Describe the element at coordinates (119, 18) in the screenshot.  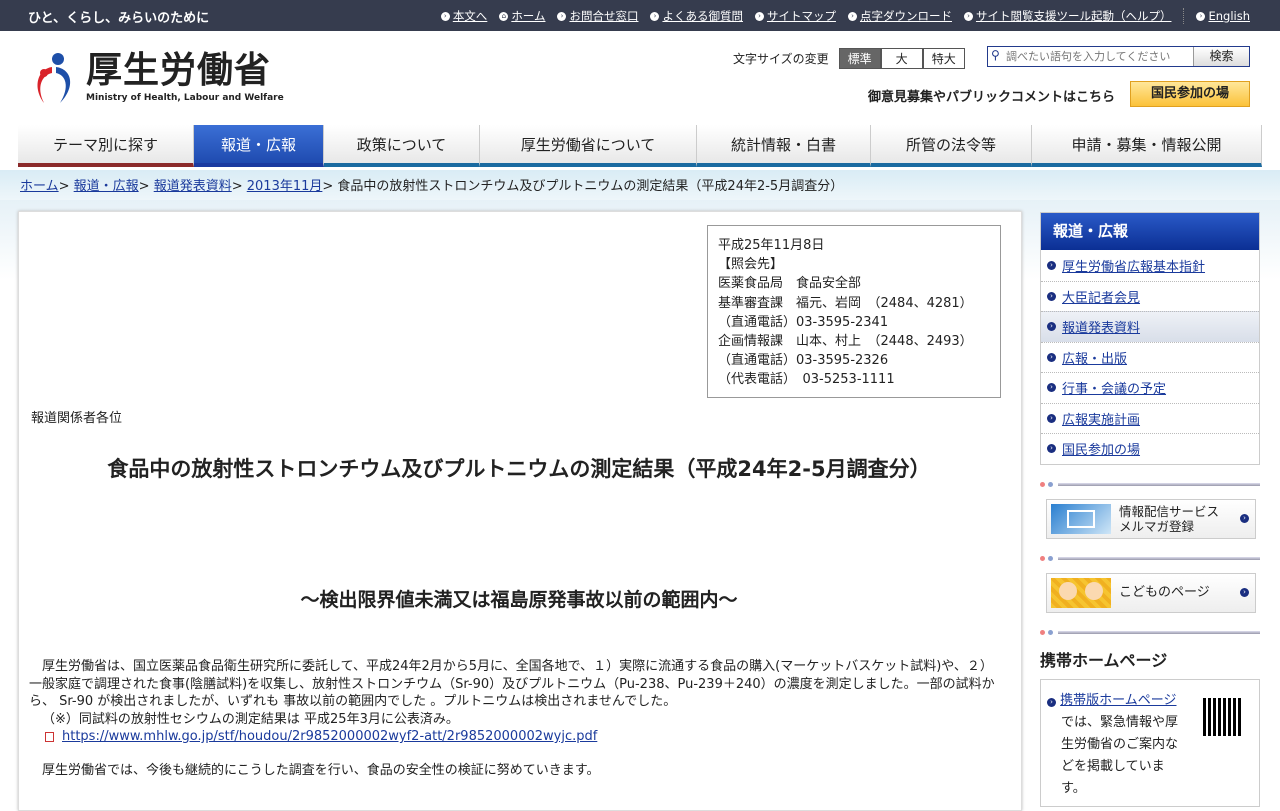
I see `tagline: ひと、くらし、みらいのために` at that location.